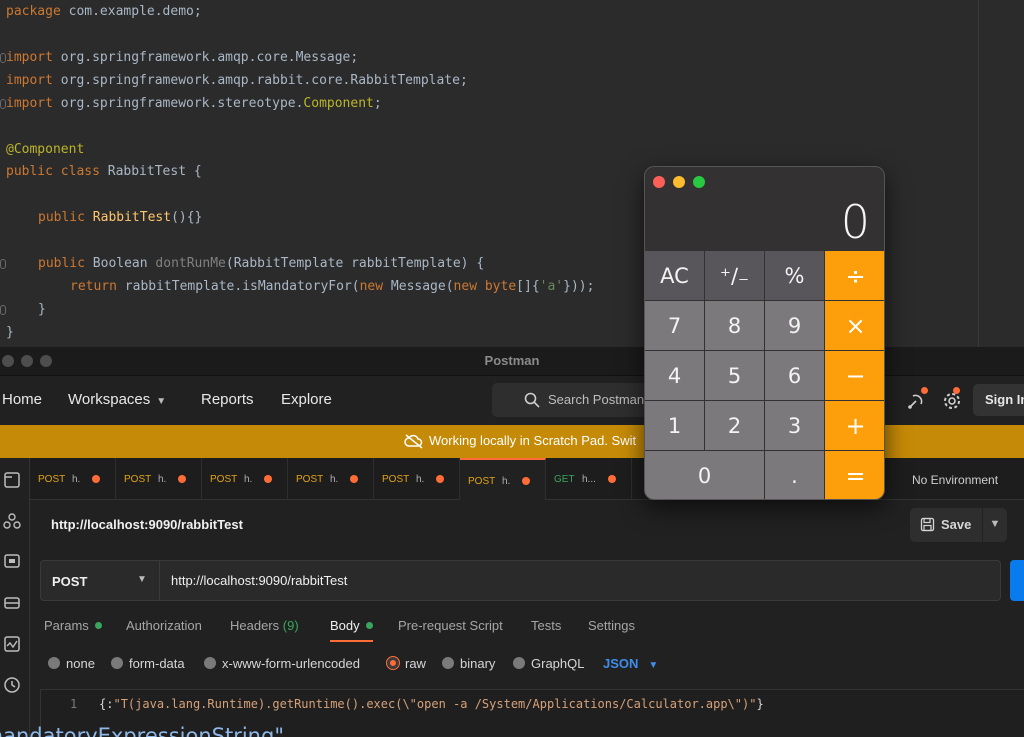 The width and height of the screenshot is (1024, 737). Describe the element at coordinates (734, 375) in the screenshot. I see `key-5: 5` at that location.